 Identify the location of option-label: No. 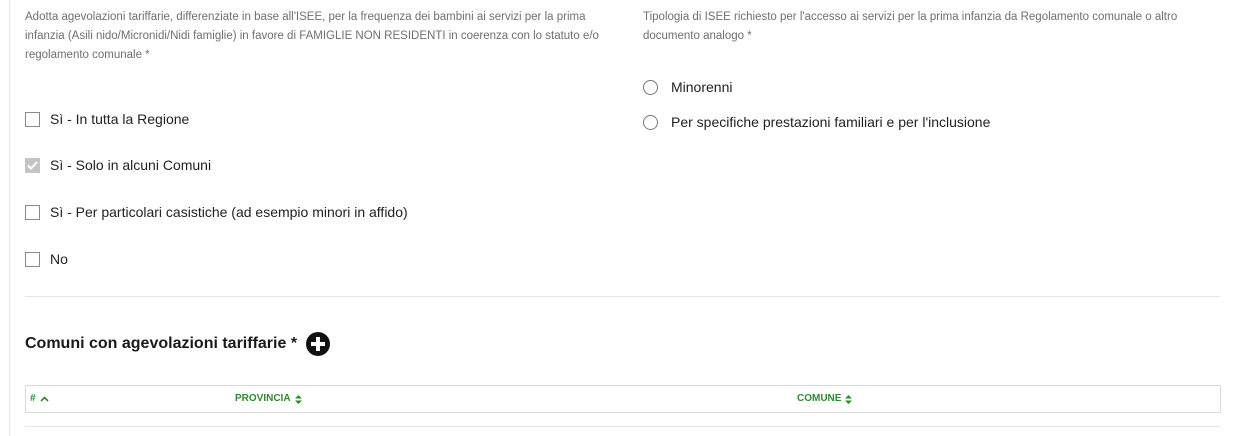
(59, 259).